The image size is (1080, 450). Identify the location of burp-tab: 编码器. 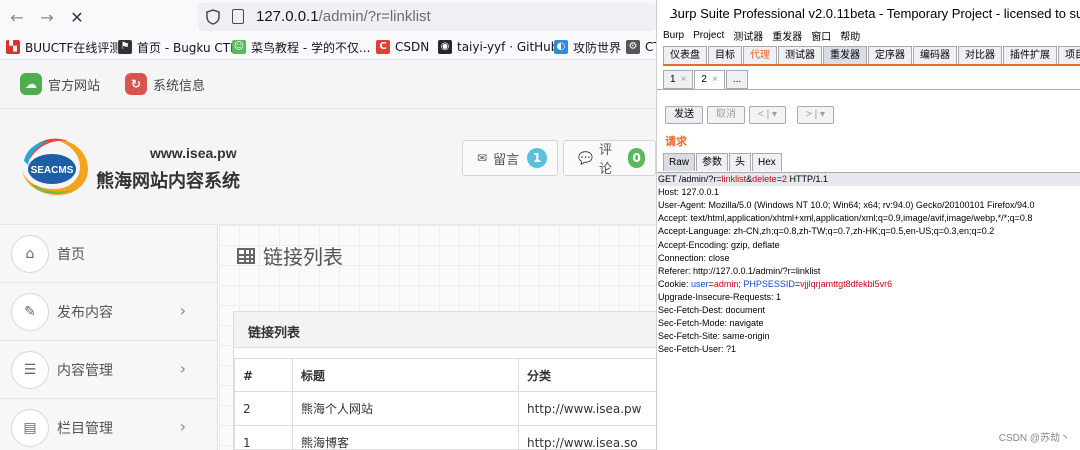
(935, 55).